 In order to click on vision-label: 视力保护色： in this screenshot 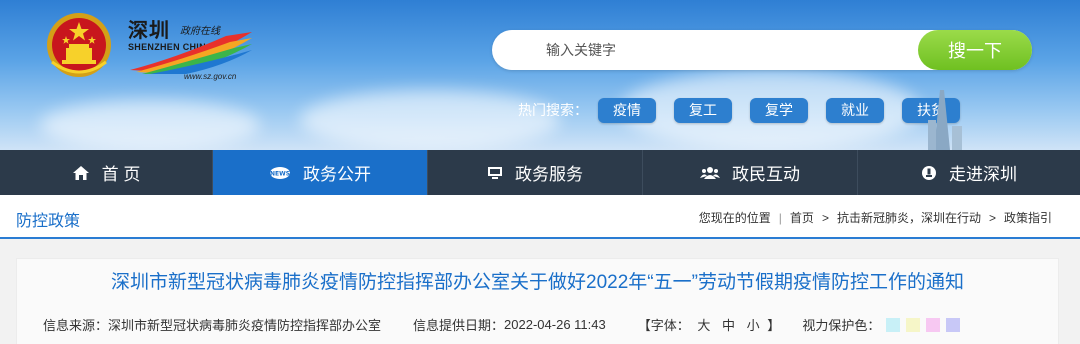, I will do `click(841, 325)`.